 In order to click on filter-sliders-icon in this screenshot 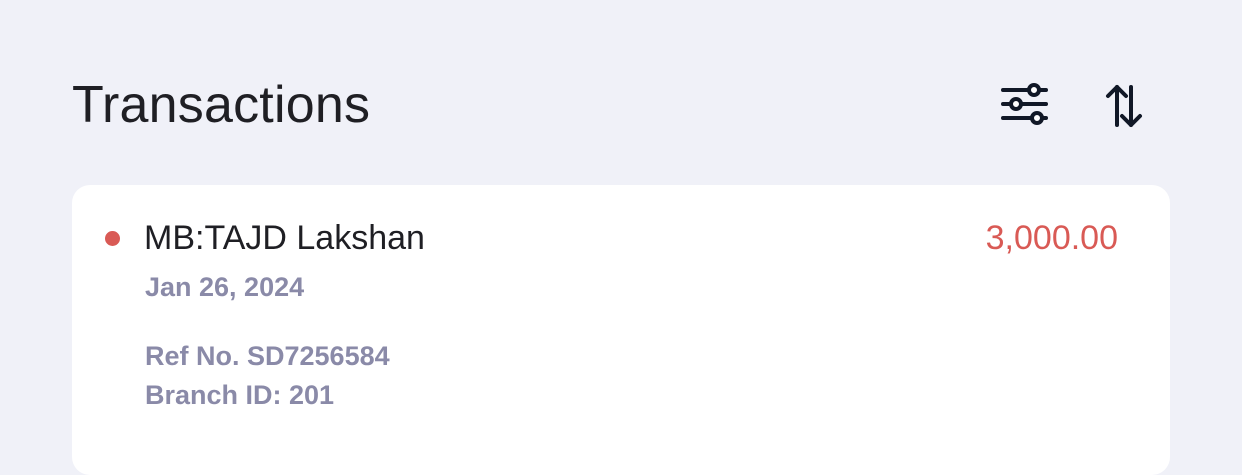, I will do `click(1024, 104)`.